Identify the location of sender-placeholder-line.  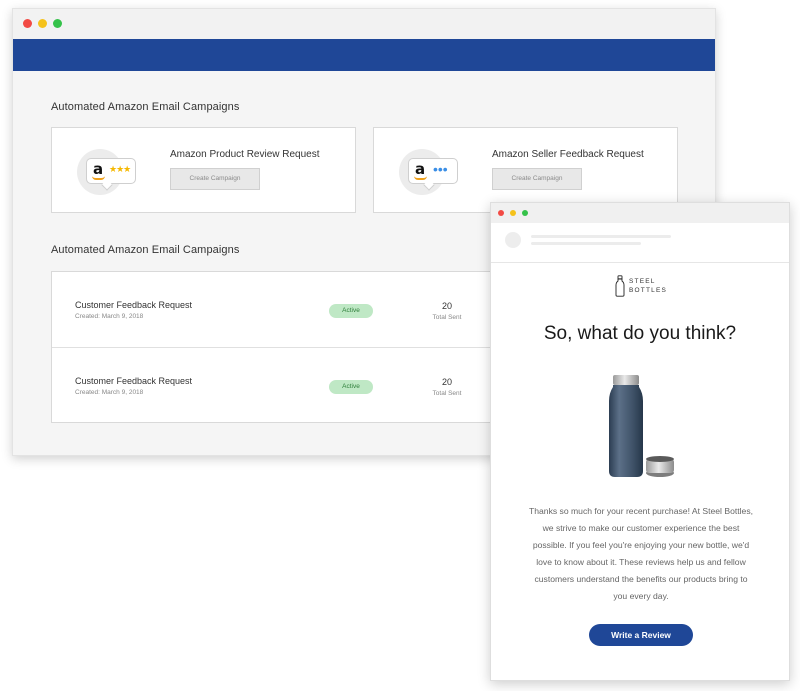
(601, 236).